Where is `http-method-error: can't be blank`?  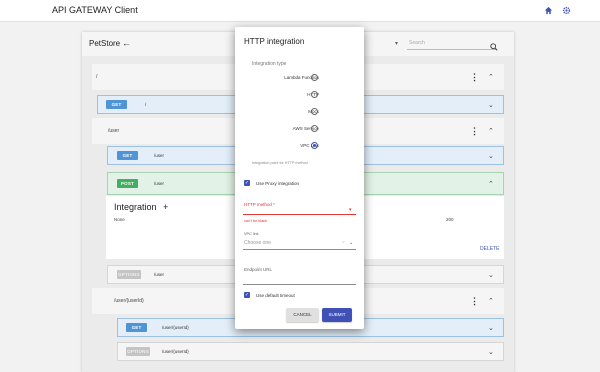
http-method-error: can't be blank is located at coordinates (256, 221).